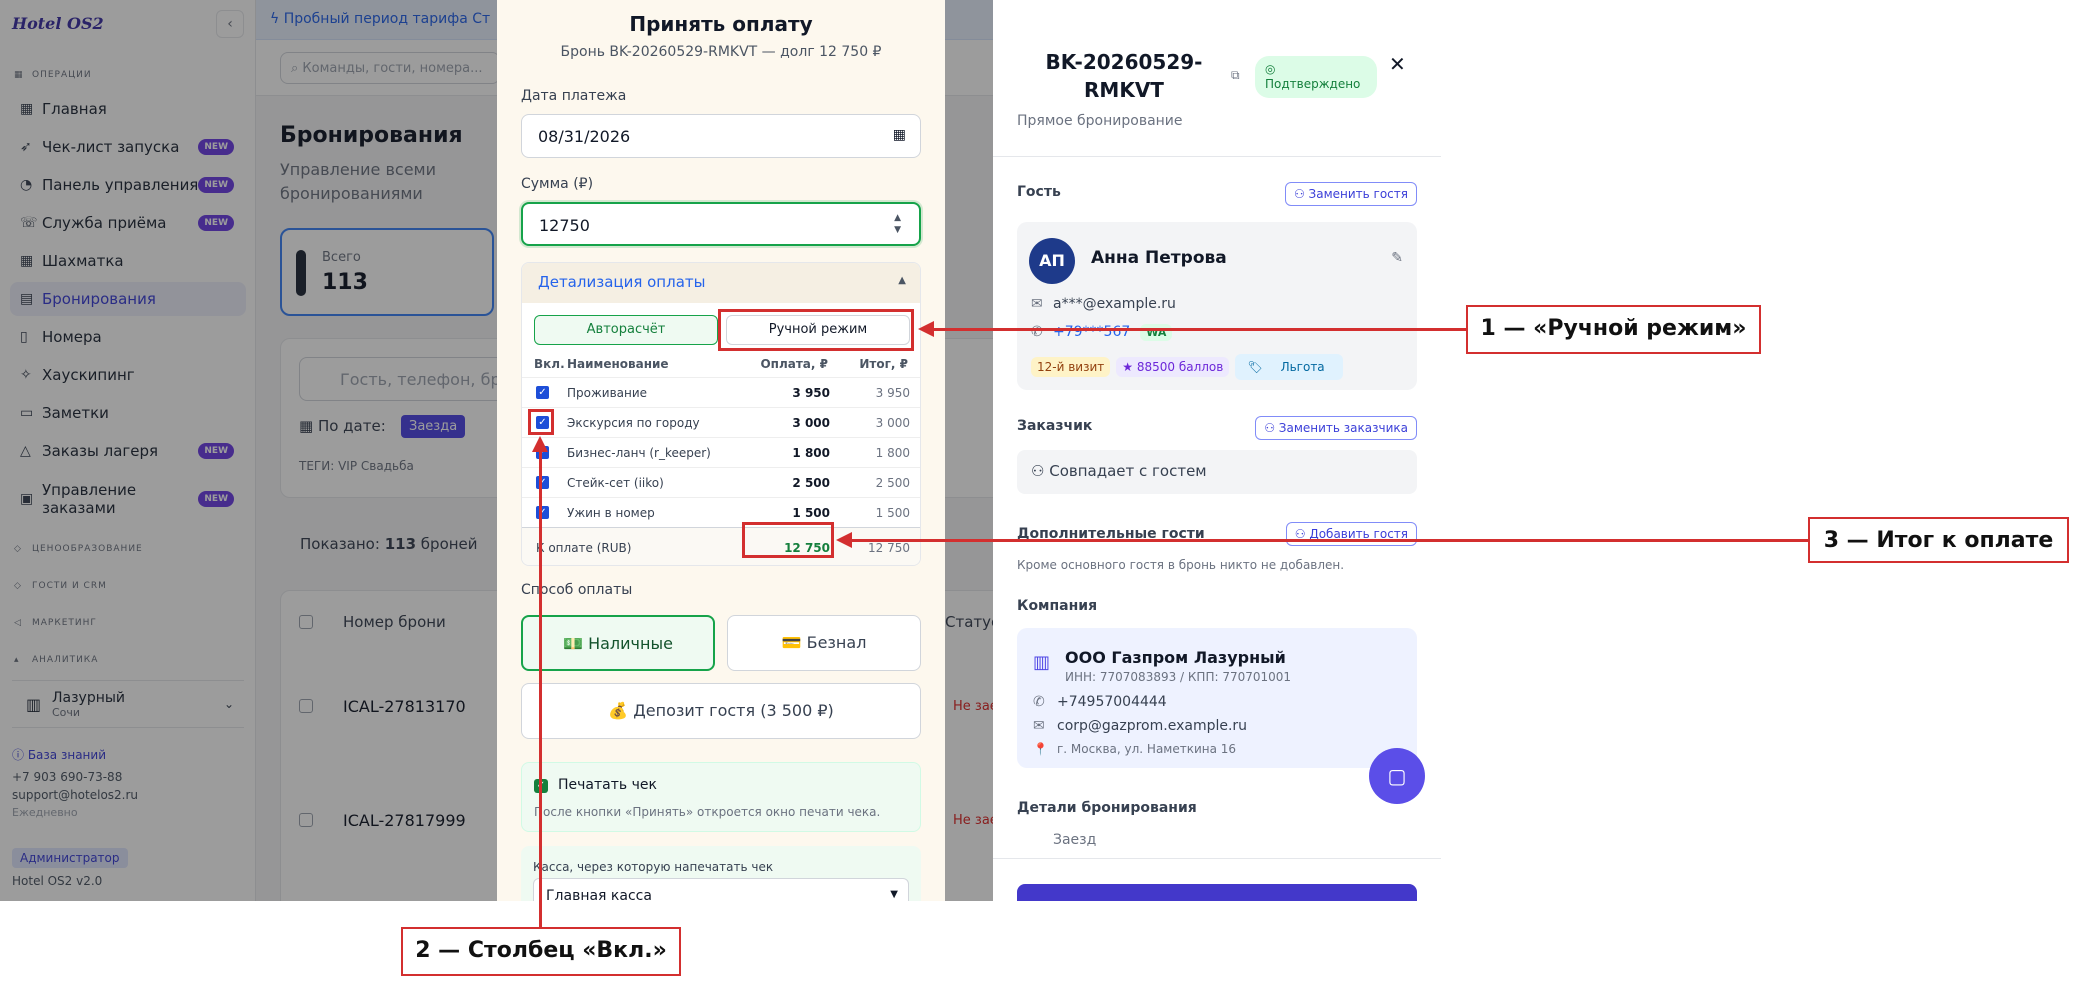  What do you see at coordinates (811, 393) in the screenshot?
I see `item-pay: 3 950` at bounding box center [811, 393].